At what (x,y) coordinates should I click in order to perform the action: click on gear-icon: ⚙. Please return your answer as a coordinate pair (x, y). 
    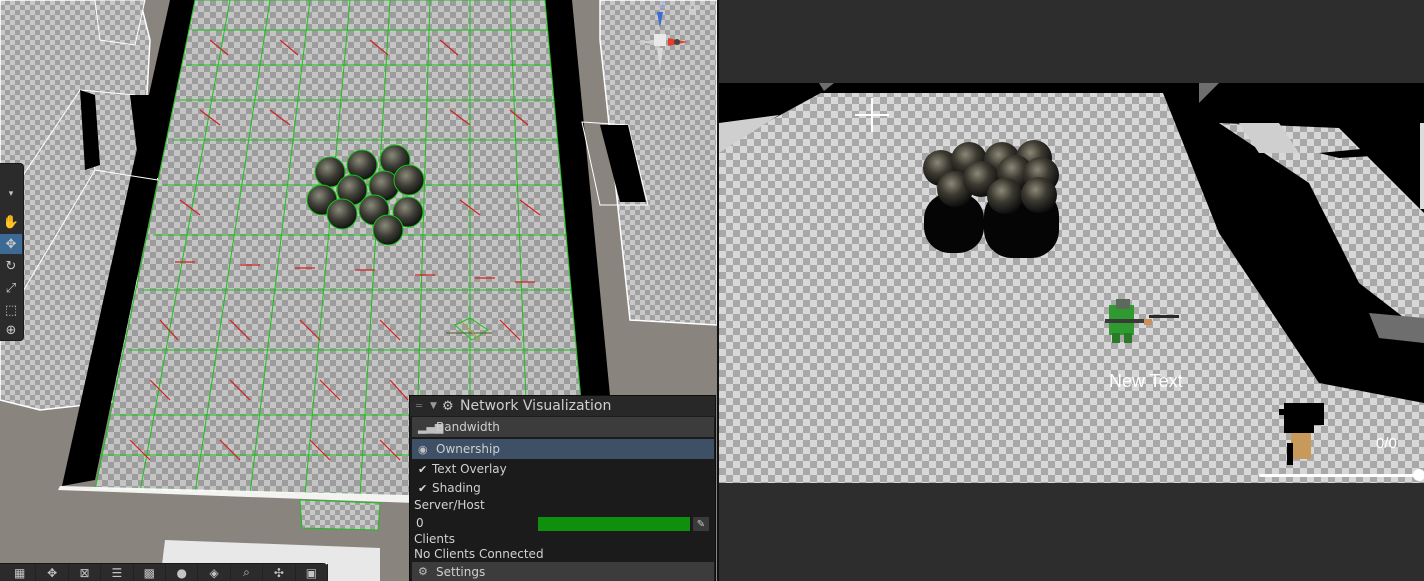
    Looking at the image, I should click on (423, 571).